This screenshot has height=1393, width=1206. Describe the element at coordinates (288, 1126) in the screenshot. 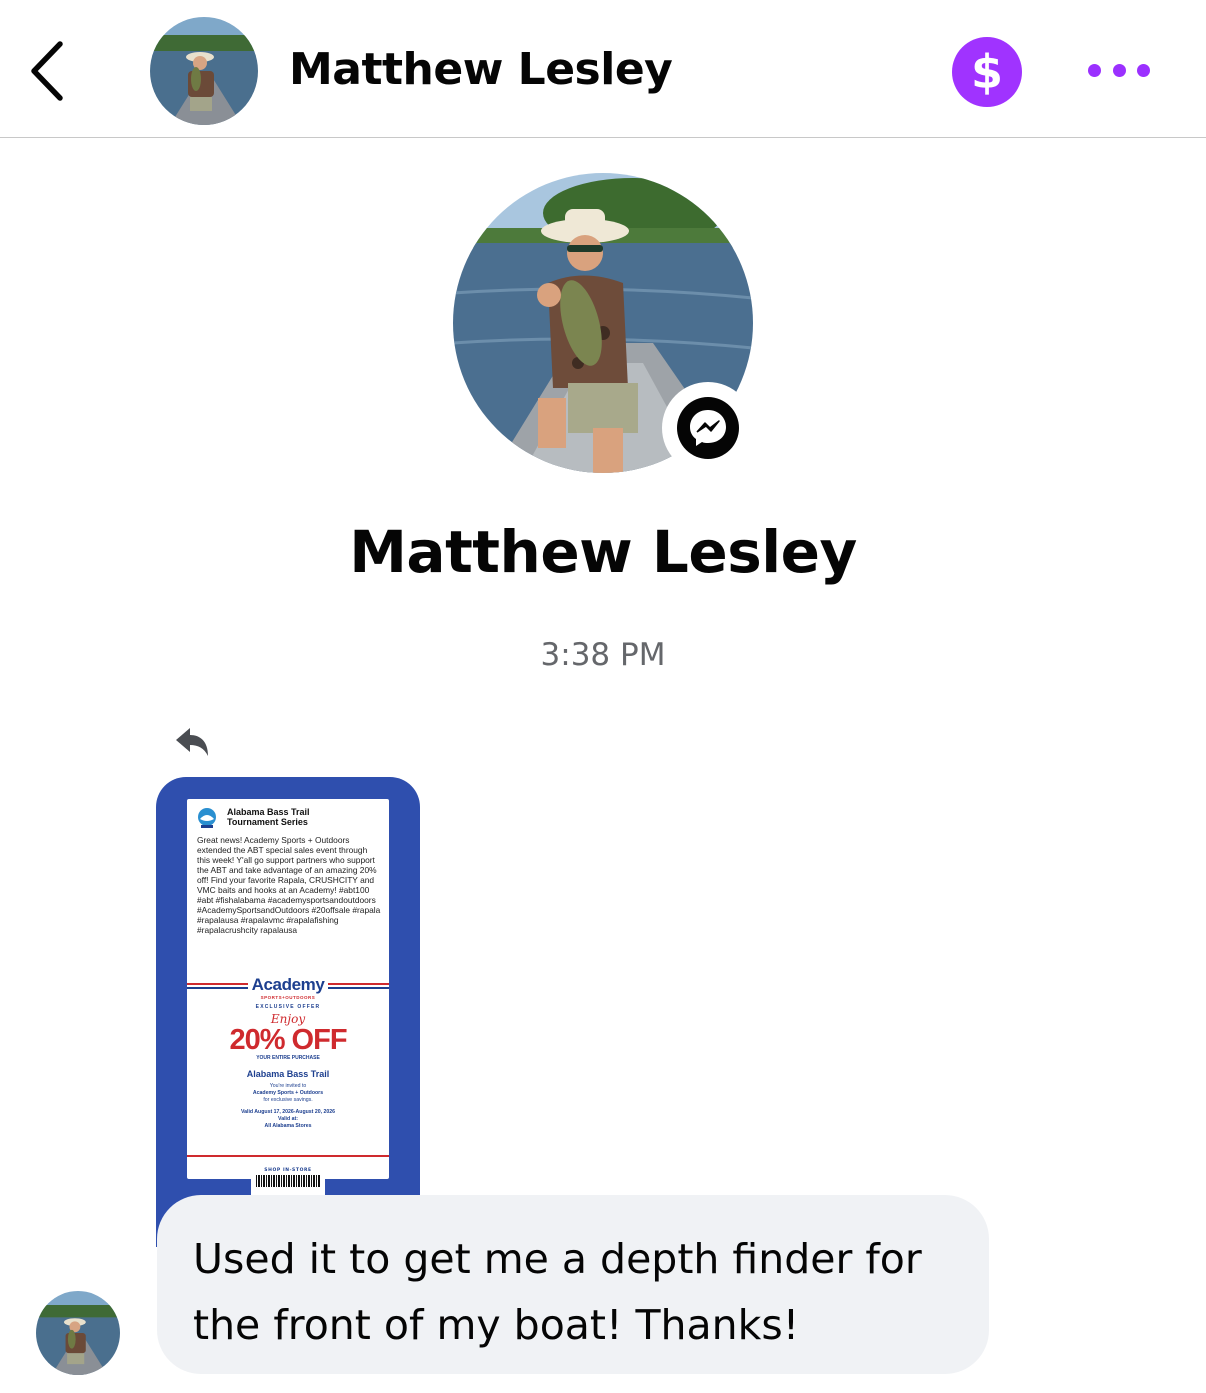

I see `valid-stores: All Alabama Stores` at that location.